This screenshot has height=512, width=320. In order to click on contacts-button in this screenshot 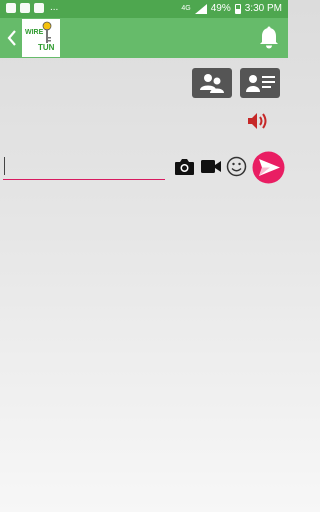, I will do `click(212, 83)`.